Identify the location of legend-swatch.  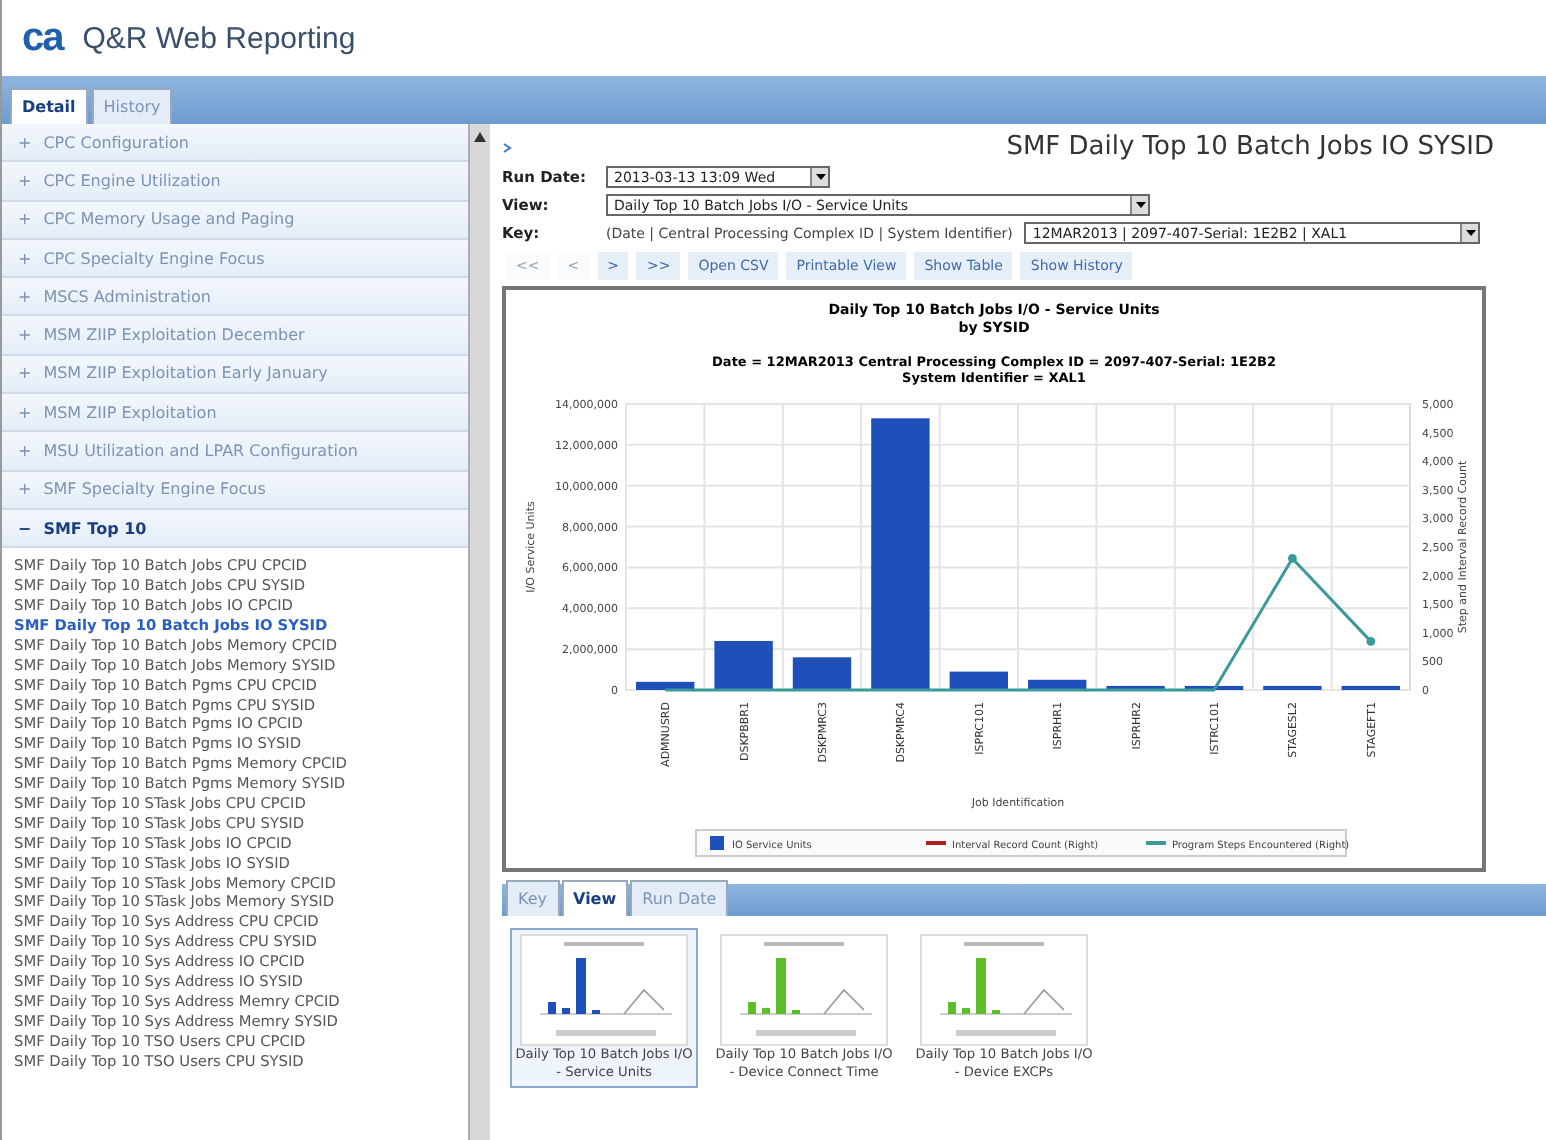
(717, 843).